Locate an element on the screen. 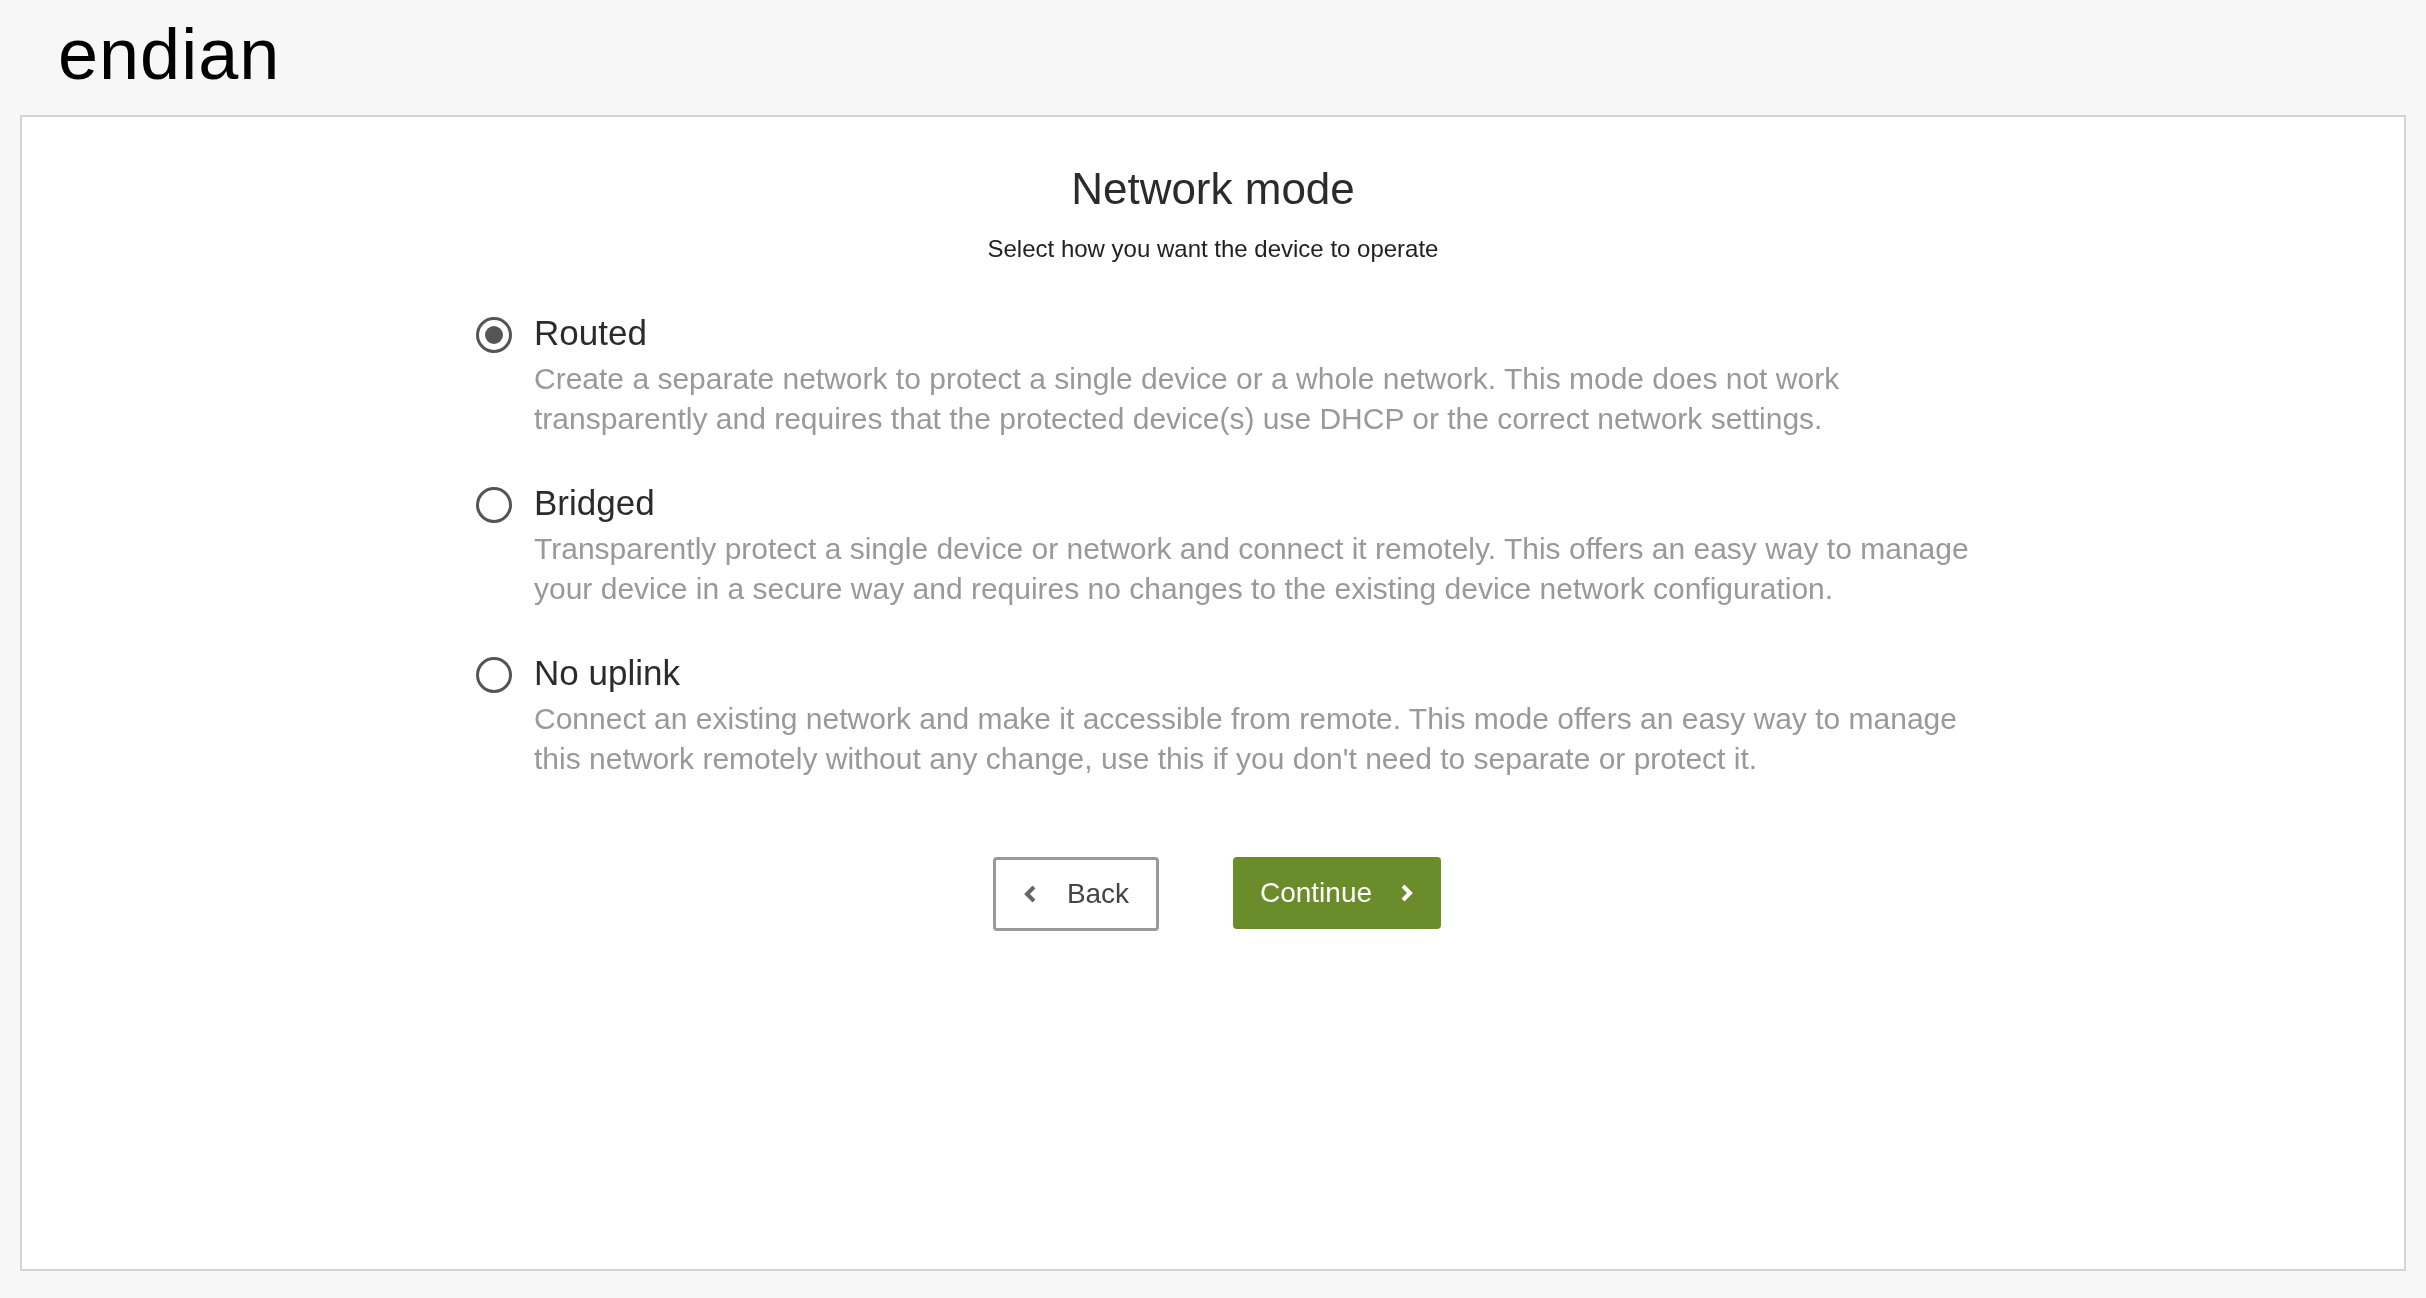  option-description: Transparently protect a single device or network and connect it remotely. This offers an easy way to manage your device in a secure way and requires no changes to the existing device network configuration. is located at coordinates (1252, 569).